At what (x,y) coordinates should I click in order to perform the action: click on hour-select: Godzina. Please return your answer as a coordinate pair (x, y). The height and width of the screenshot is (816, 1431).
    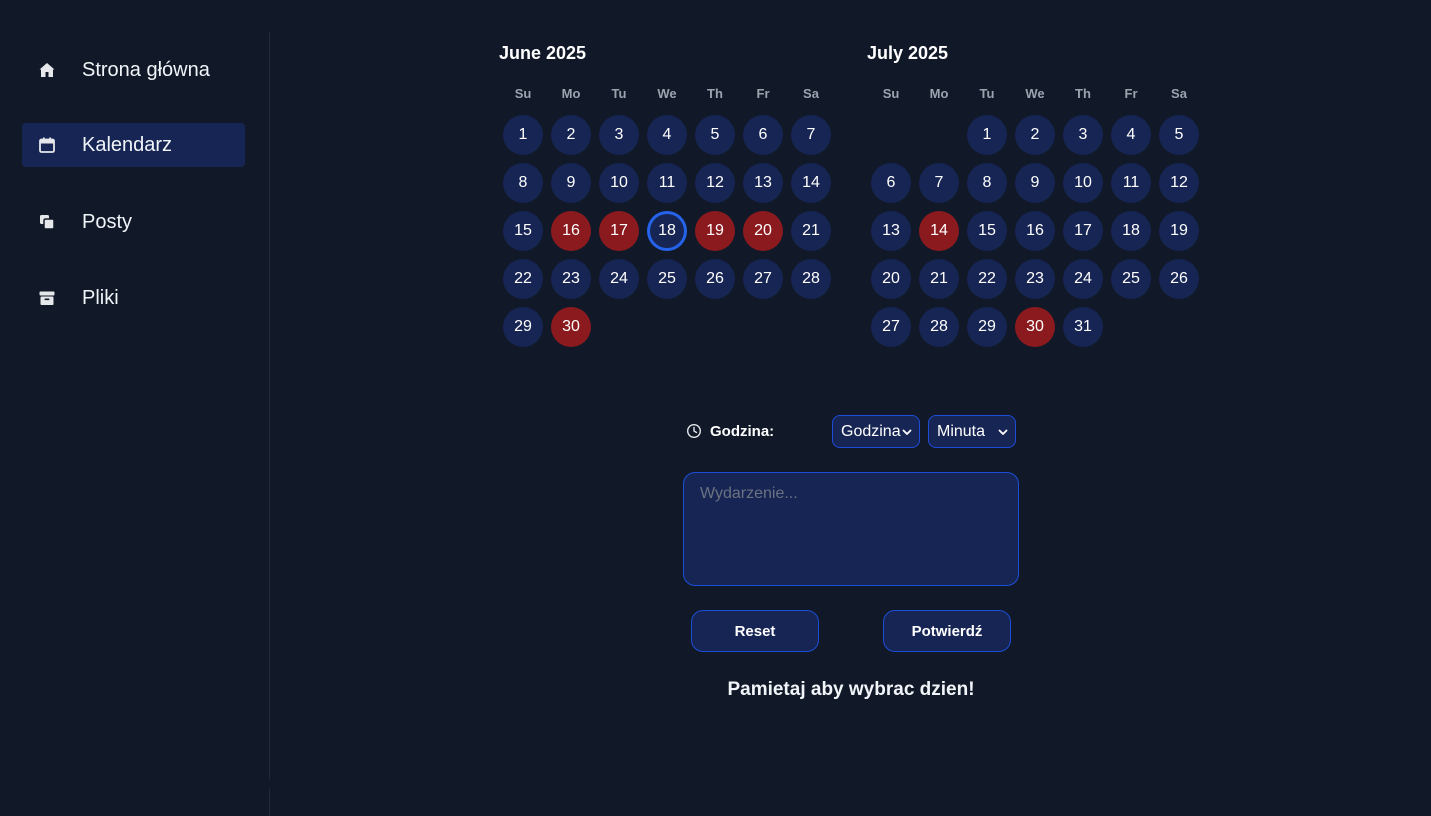
    Looking at the image, I should click on (876, 431).